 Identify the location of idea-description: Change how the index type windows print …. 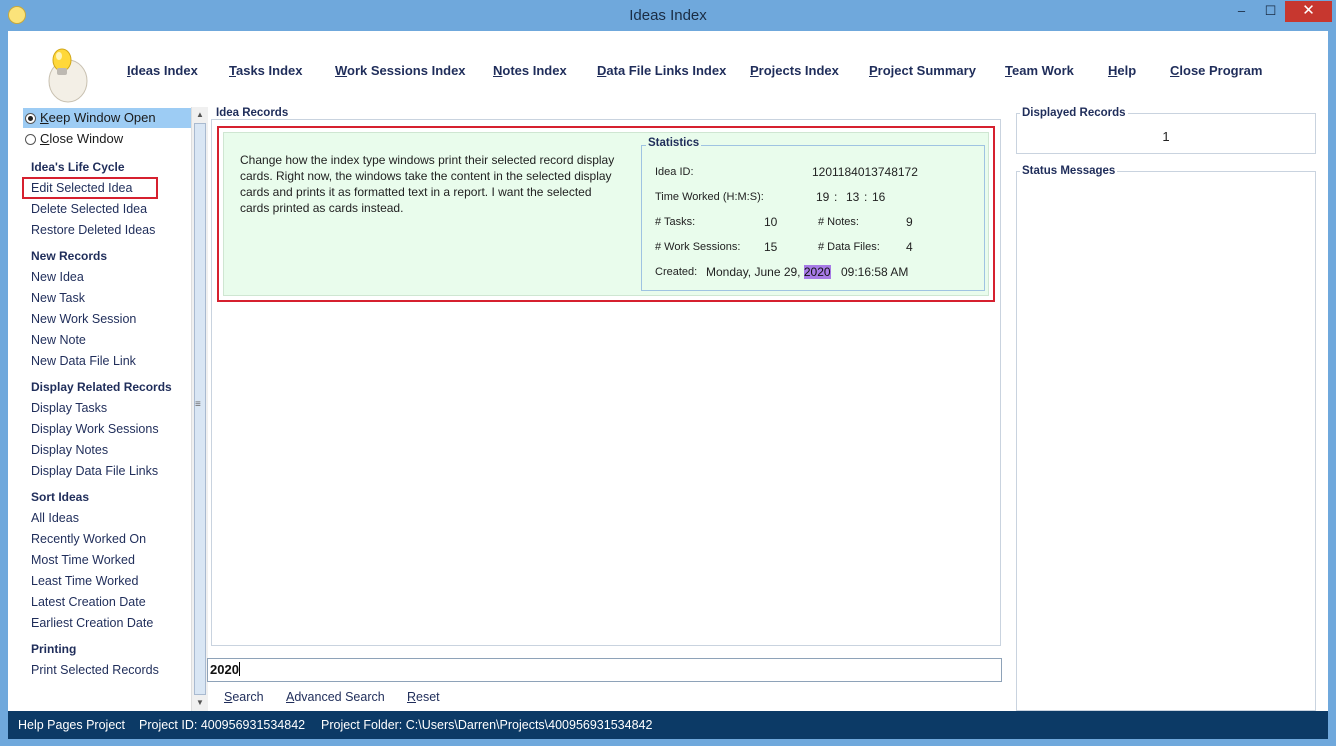
(427, 184).